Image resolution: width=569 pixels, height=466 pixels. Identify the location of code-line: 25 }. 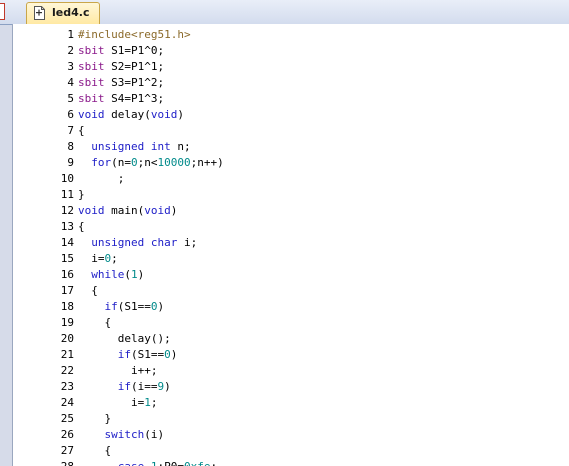
(291, 419).